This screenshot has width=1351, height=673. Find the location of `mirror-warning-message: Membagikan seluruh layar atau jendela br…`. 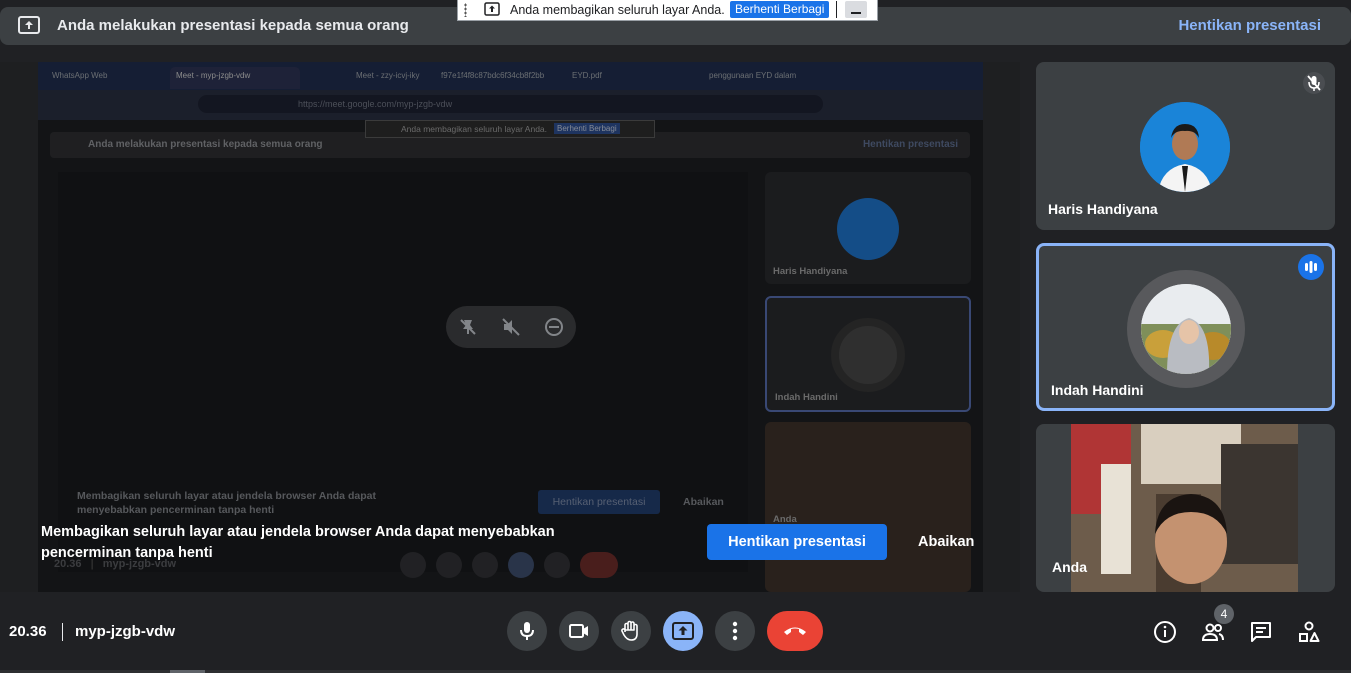

mirror-warning-message: Membagikan seluruh layar atau jendela br… is located at coordinates (298, 542).